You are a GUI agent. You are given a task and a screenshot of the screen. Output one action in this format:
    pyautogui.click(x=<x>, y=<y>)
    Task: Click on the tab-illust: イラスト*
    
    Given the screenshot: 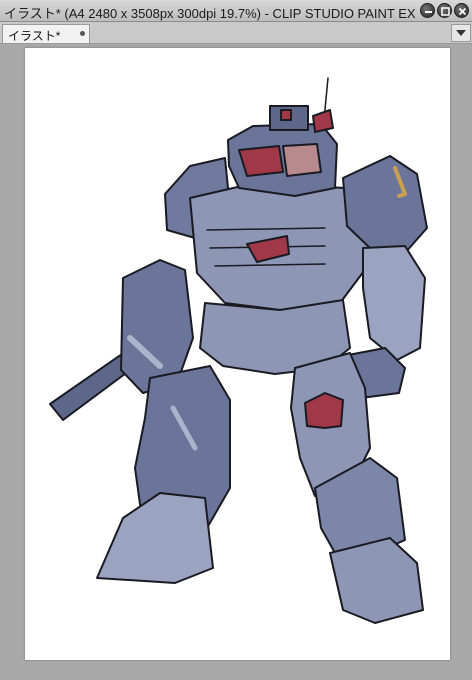 What is the action you would take?
    pyautogui.click(x=46, y=33)
    